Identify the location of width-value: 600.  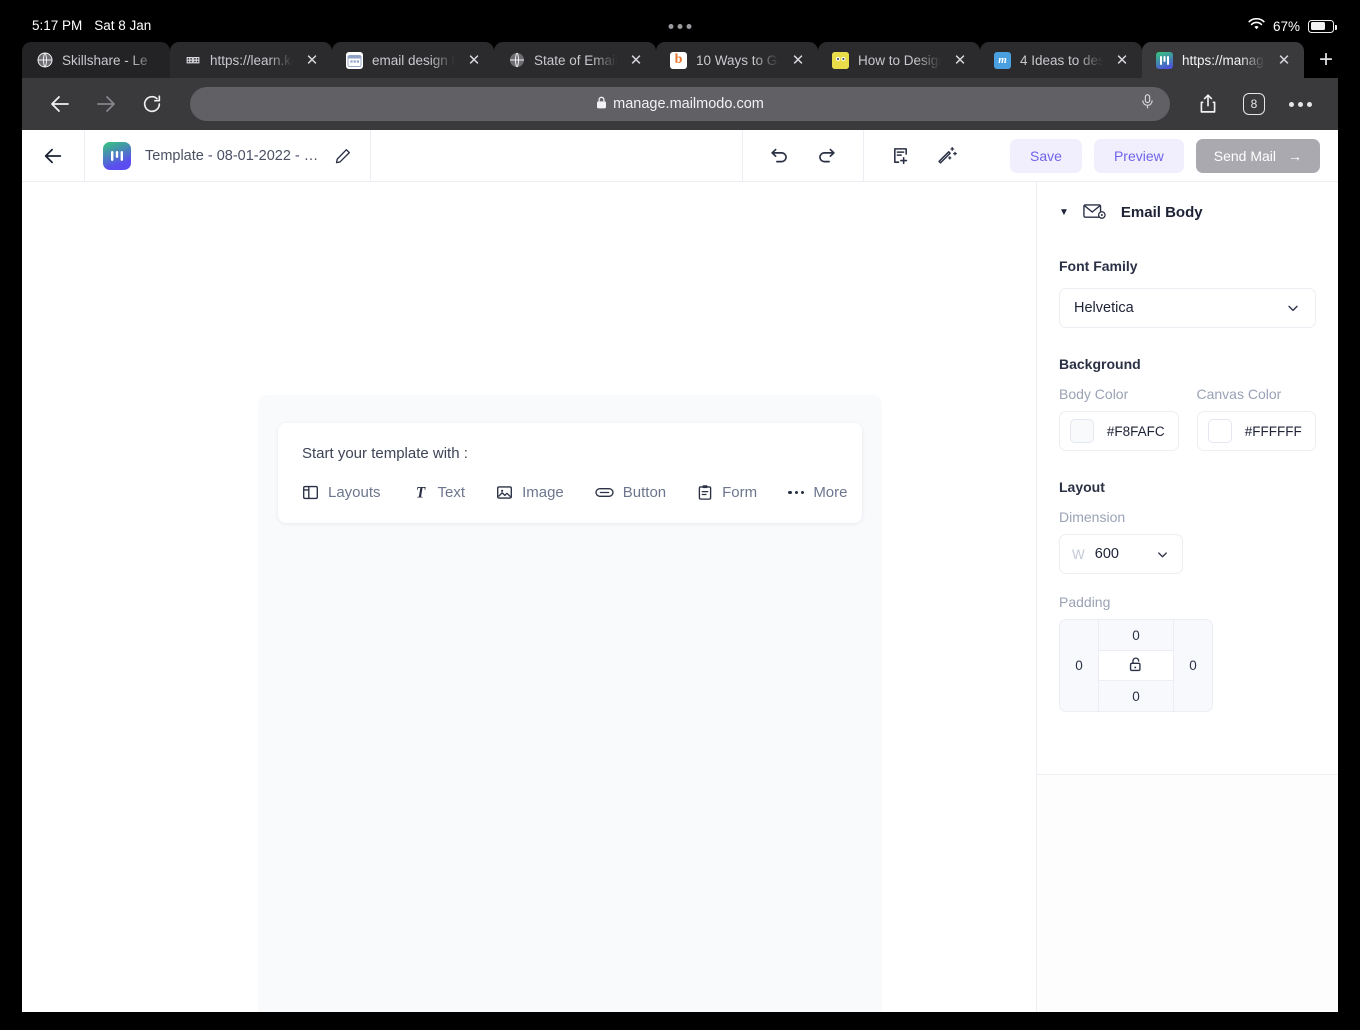
(1106, 554).